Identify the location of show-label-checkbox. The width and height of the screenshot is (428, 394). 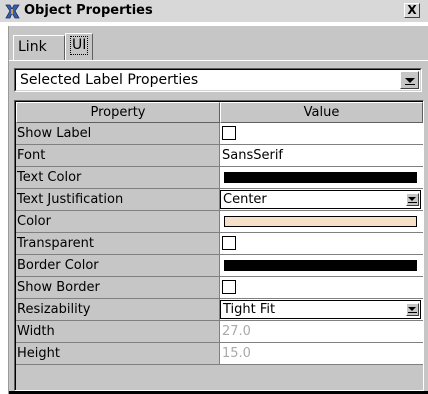
(229, 133).